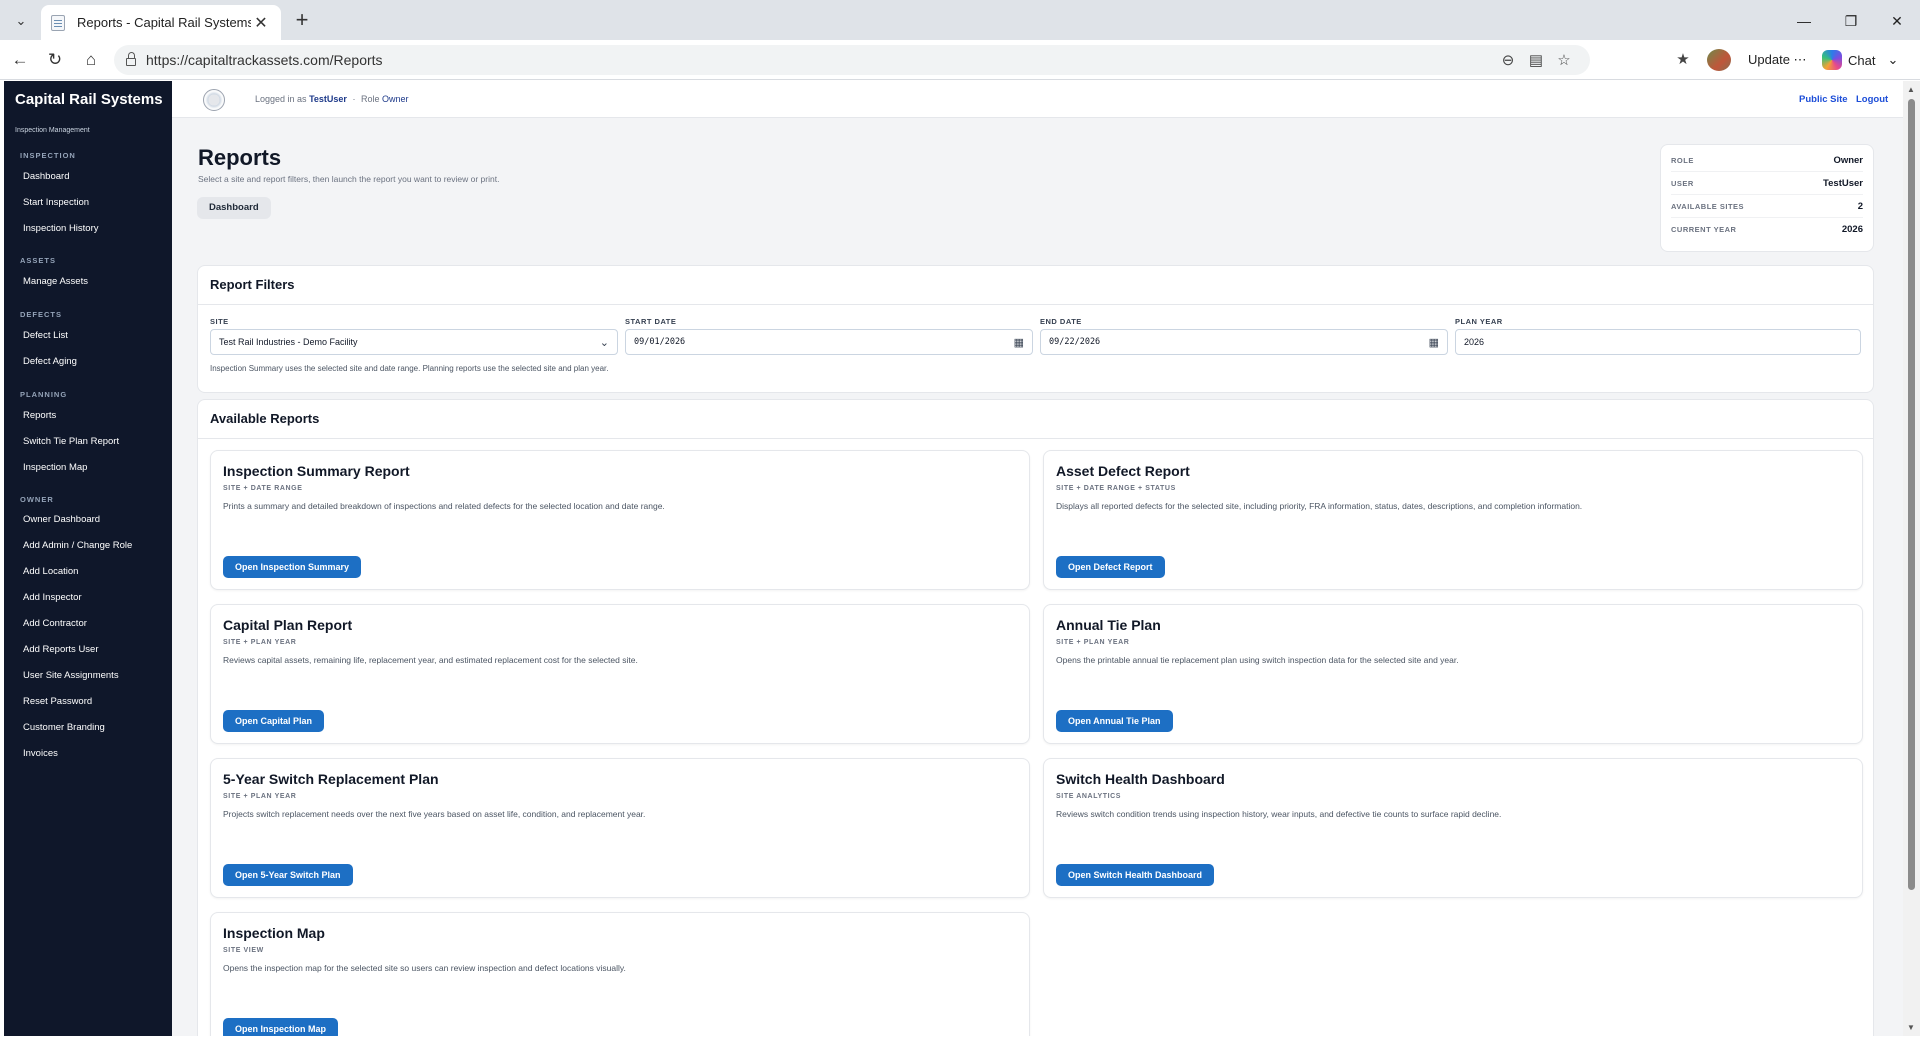 This screenshot has width=1920, height=1040. Describe the element at coordinates (161, 22) in the screenshot. I see `browser-tab-active: Reports - Capital Rail Systems ✕` at that location.